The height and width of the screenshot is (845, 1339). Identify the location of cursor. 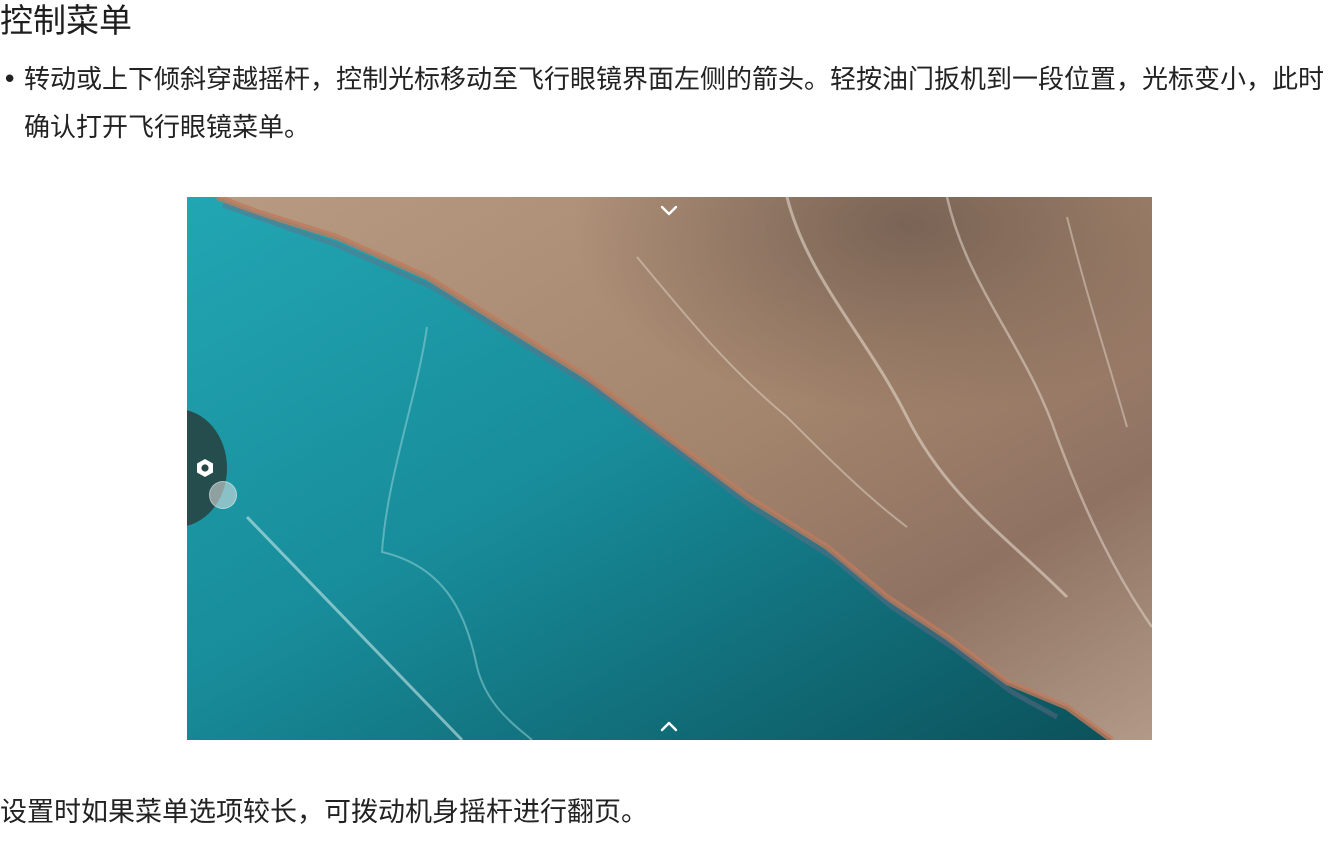
(223, 495).